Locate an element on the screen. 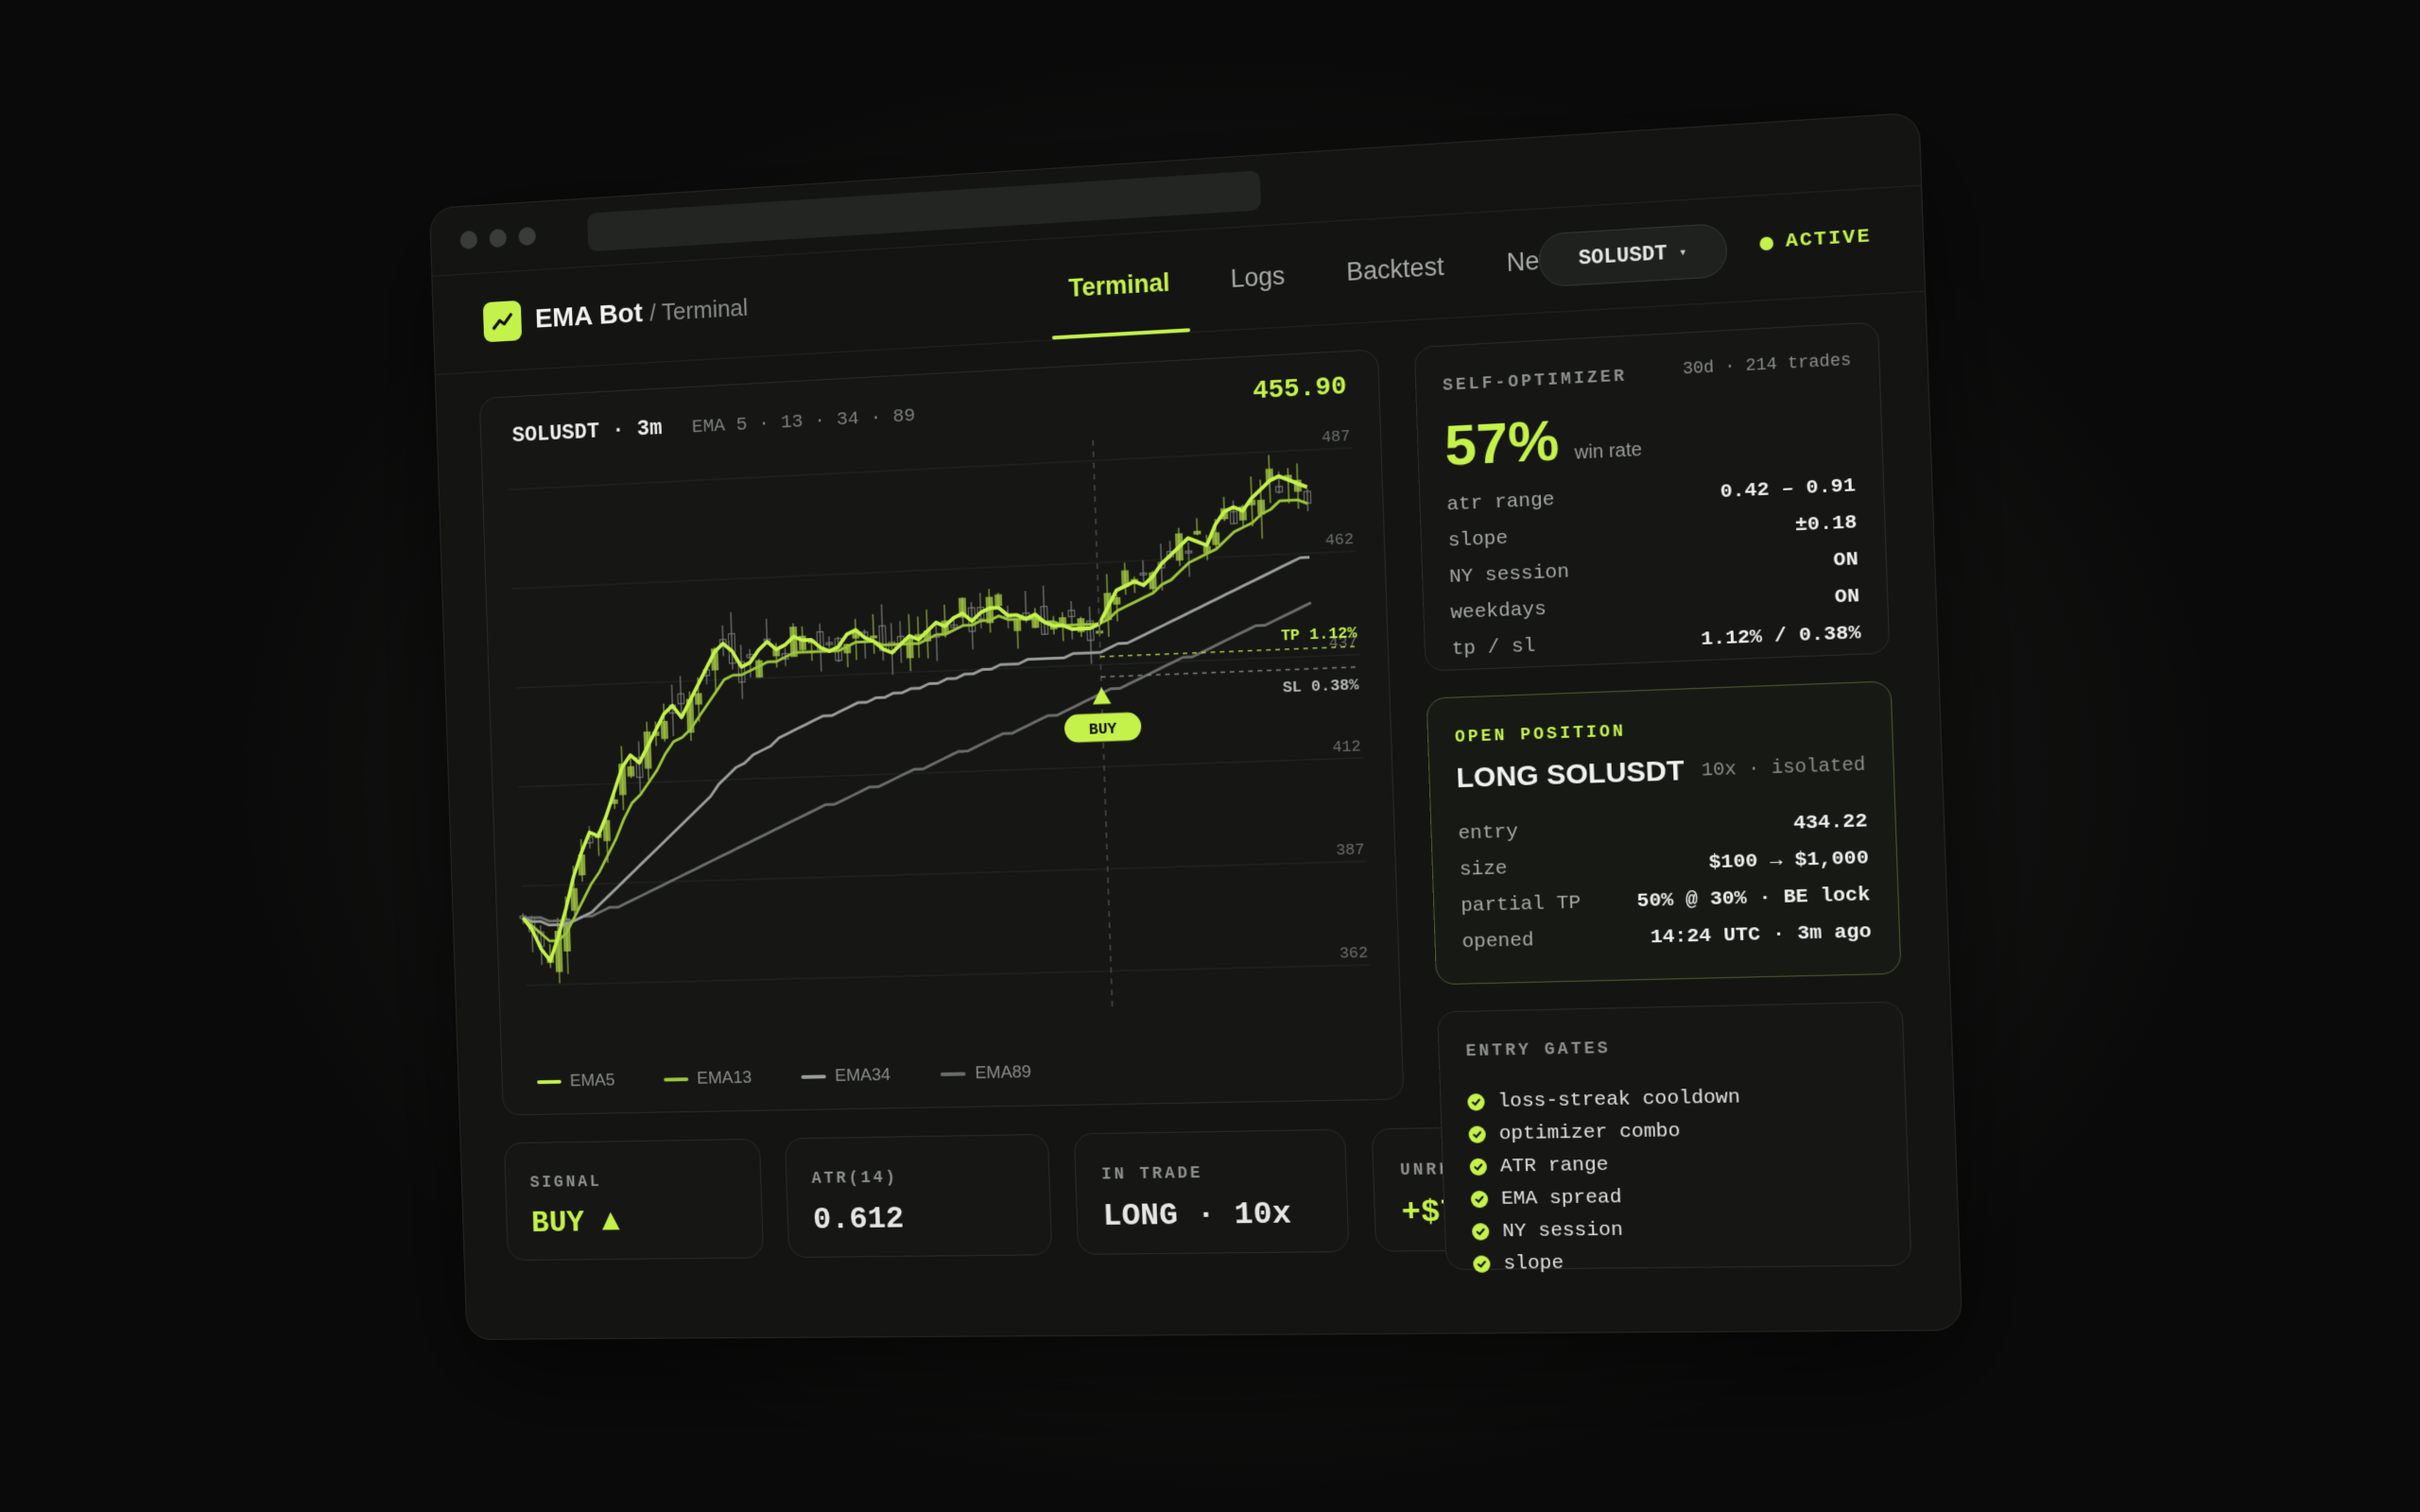 This screenshot has height=1512, width=2420. win-rate-value: 57% is located at coordinates (1502, 442).